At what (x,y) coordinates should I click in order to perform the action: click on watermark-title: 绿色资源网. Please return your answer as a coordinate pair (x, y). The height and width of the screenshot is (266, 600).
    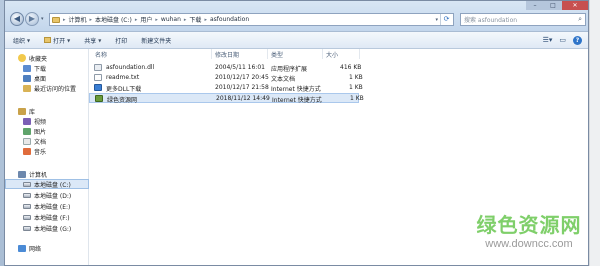
    Looking at the image, I should click on (529, 225).